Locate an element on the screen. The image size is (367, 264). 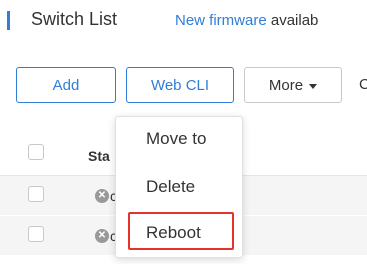
page-title: Switch List is located at coordinates (74, 19).